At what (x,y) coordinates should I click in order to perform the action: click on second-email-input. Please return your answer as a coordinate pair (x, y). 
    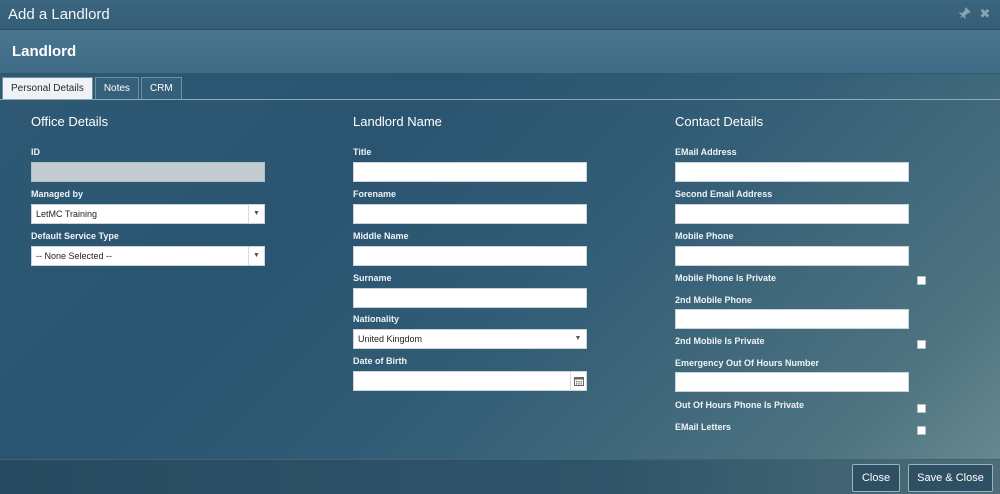
    Looking at the image, I should click on (792, 215).